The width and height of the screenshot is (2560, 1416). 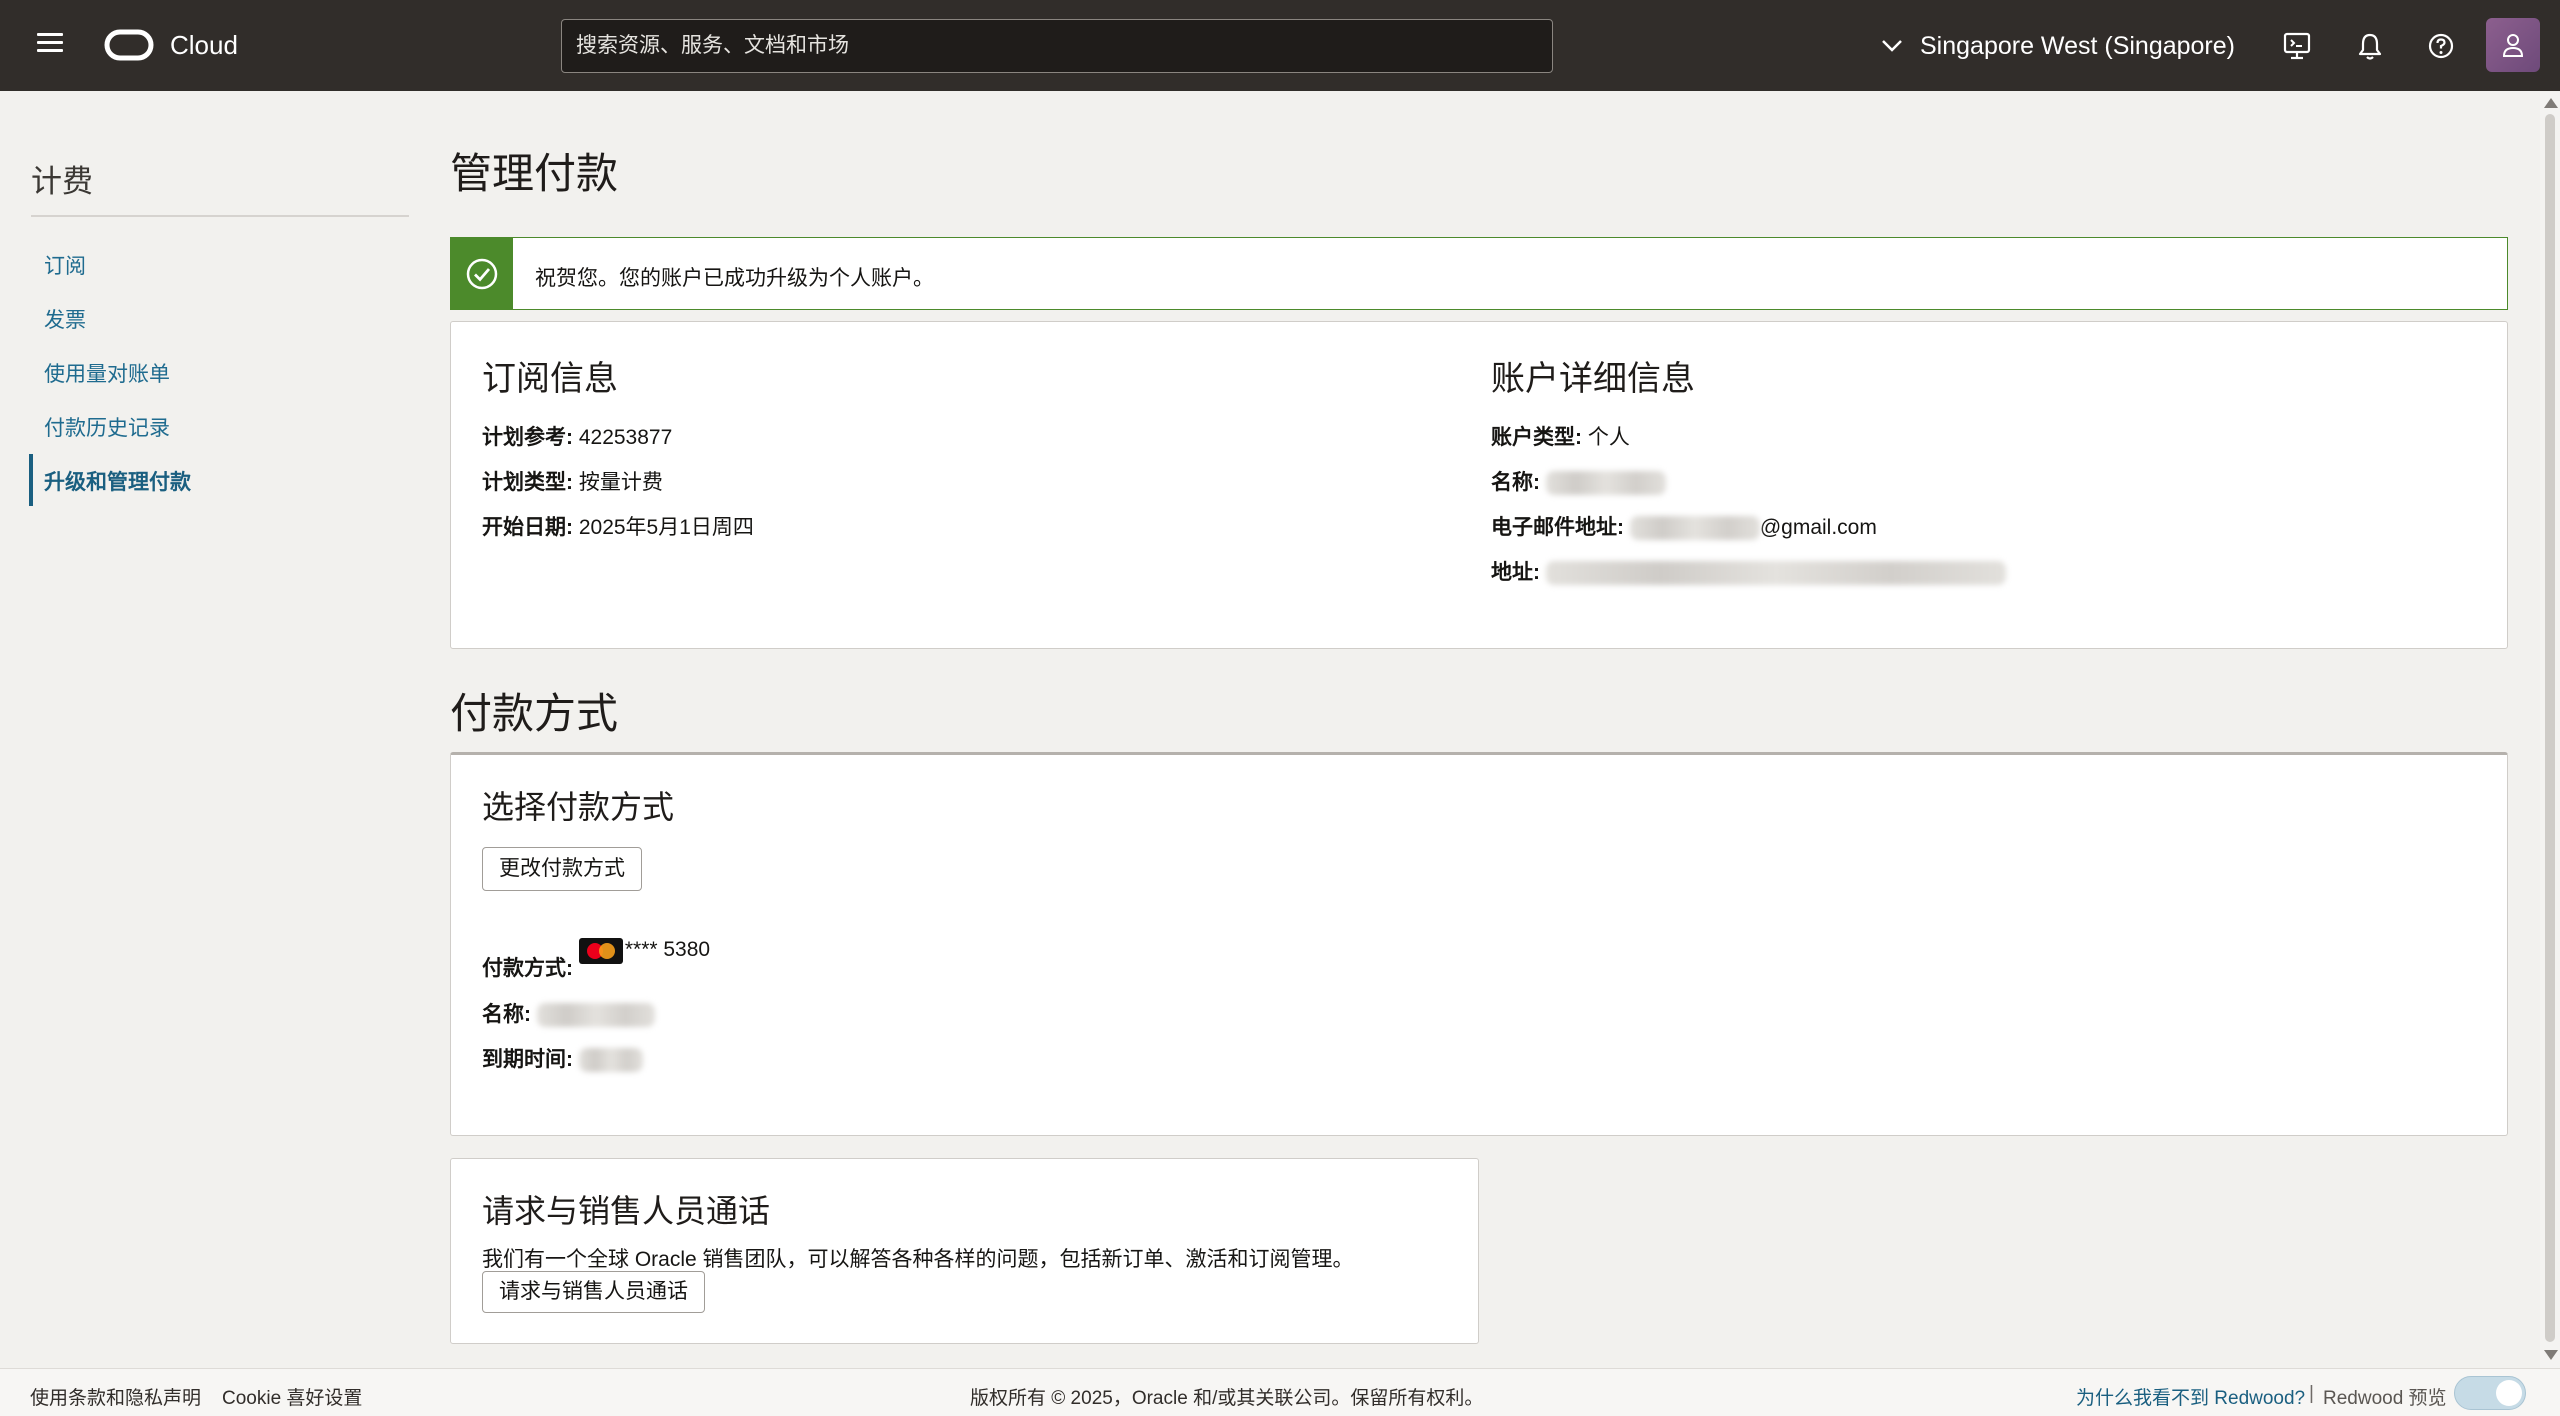 I want to click on sidebar-item-usage-statements: 使用量对账单, so click(x=107, y=373).